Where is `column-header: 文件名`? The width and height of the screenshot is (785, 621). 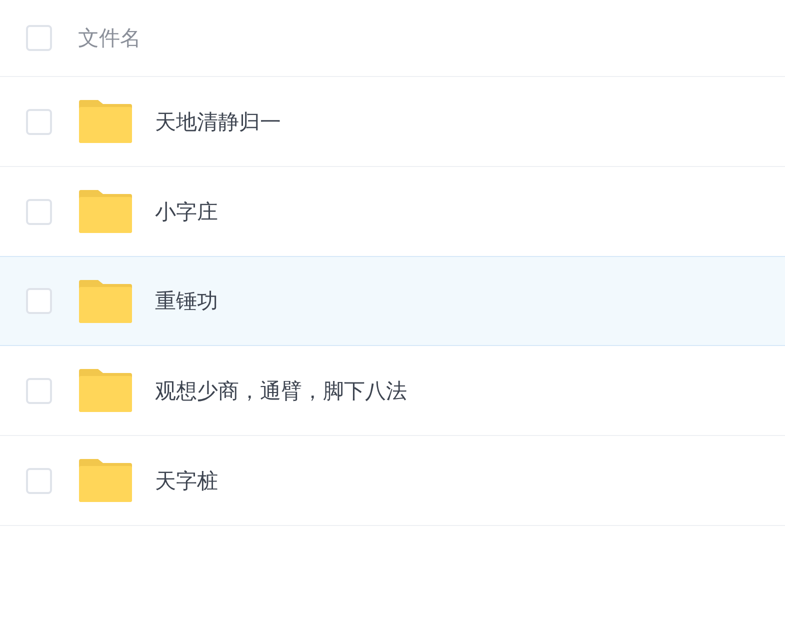 column-header: 文件名 is located at coordinates (109, 38).